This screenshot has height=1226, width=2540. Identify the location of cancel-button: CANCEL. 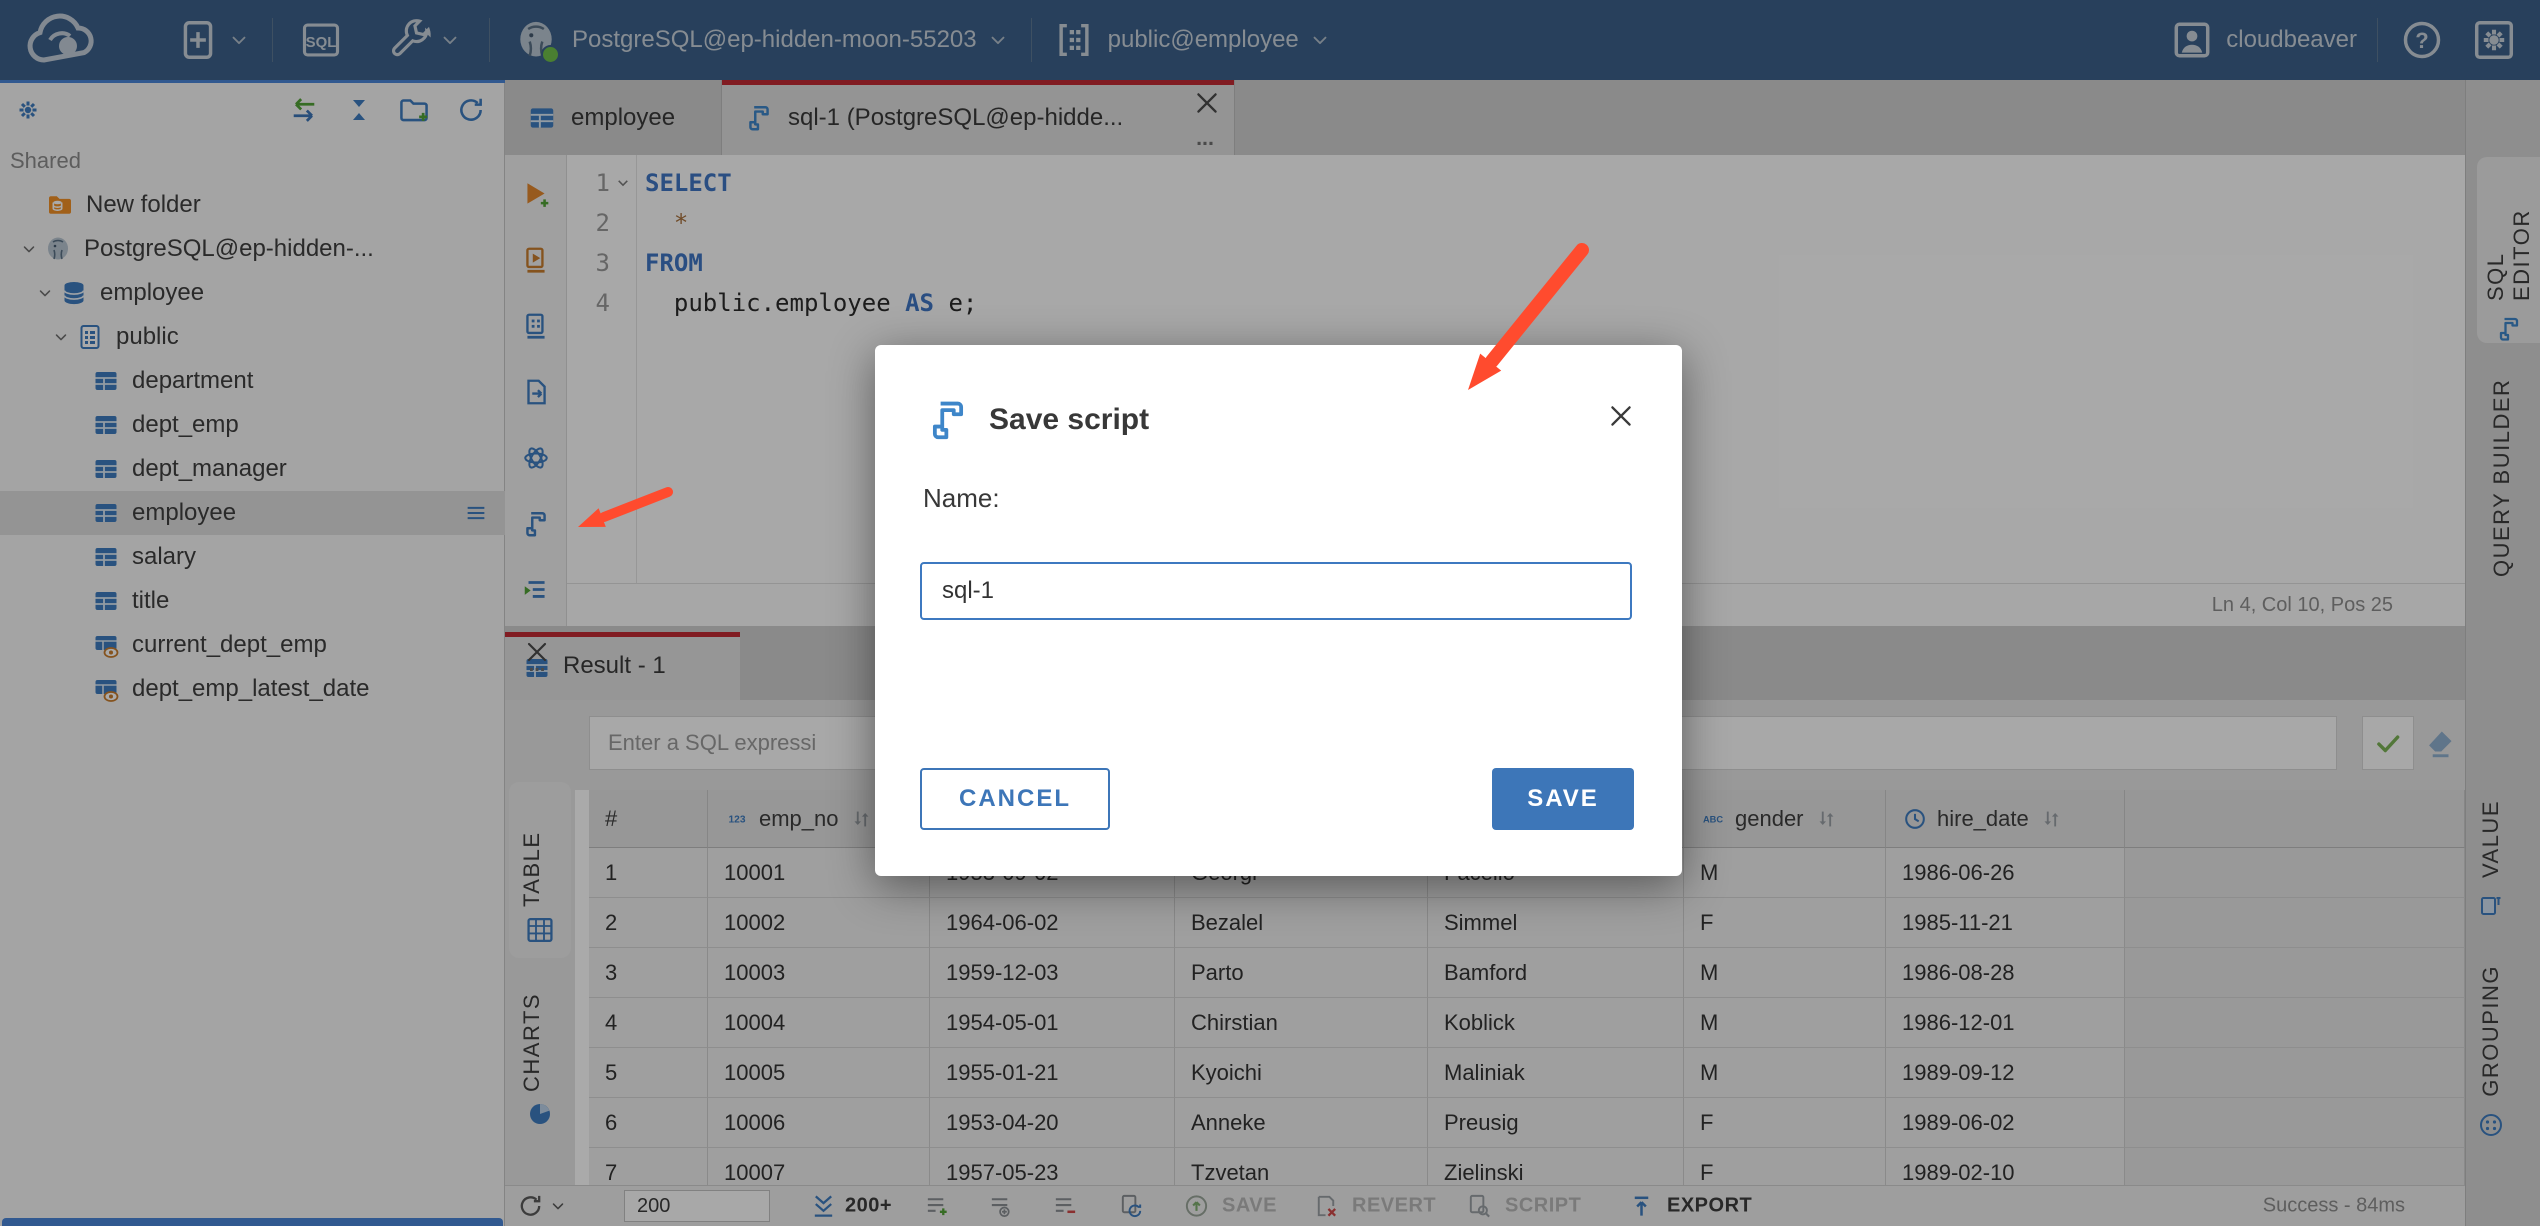
(1015, 799).